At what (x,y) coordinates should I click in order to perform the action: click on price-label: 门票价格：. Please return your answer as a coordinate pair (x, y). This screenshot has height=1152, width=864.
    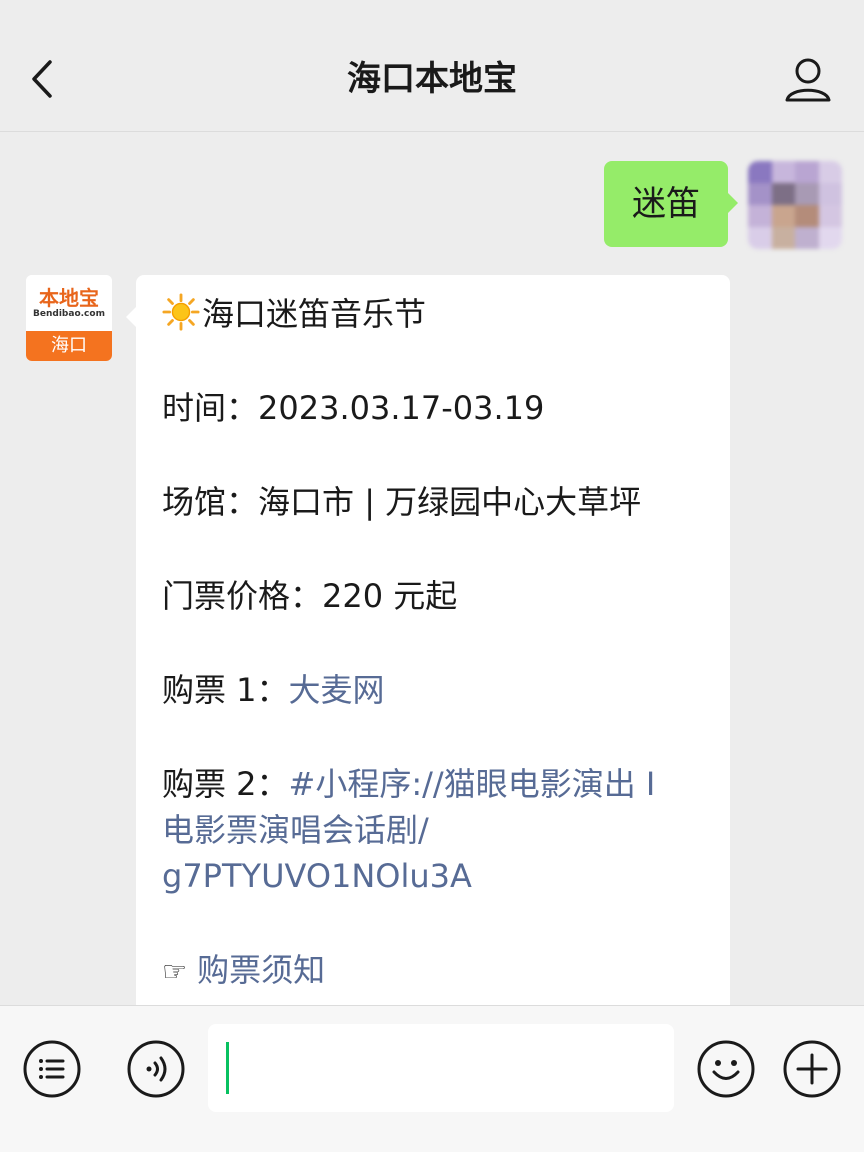
    Looking at the image, I should click on (242, 596).